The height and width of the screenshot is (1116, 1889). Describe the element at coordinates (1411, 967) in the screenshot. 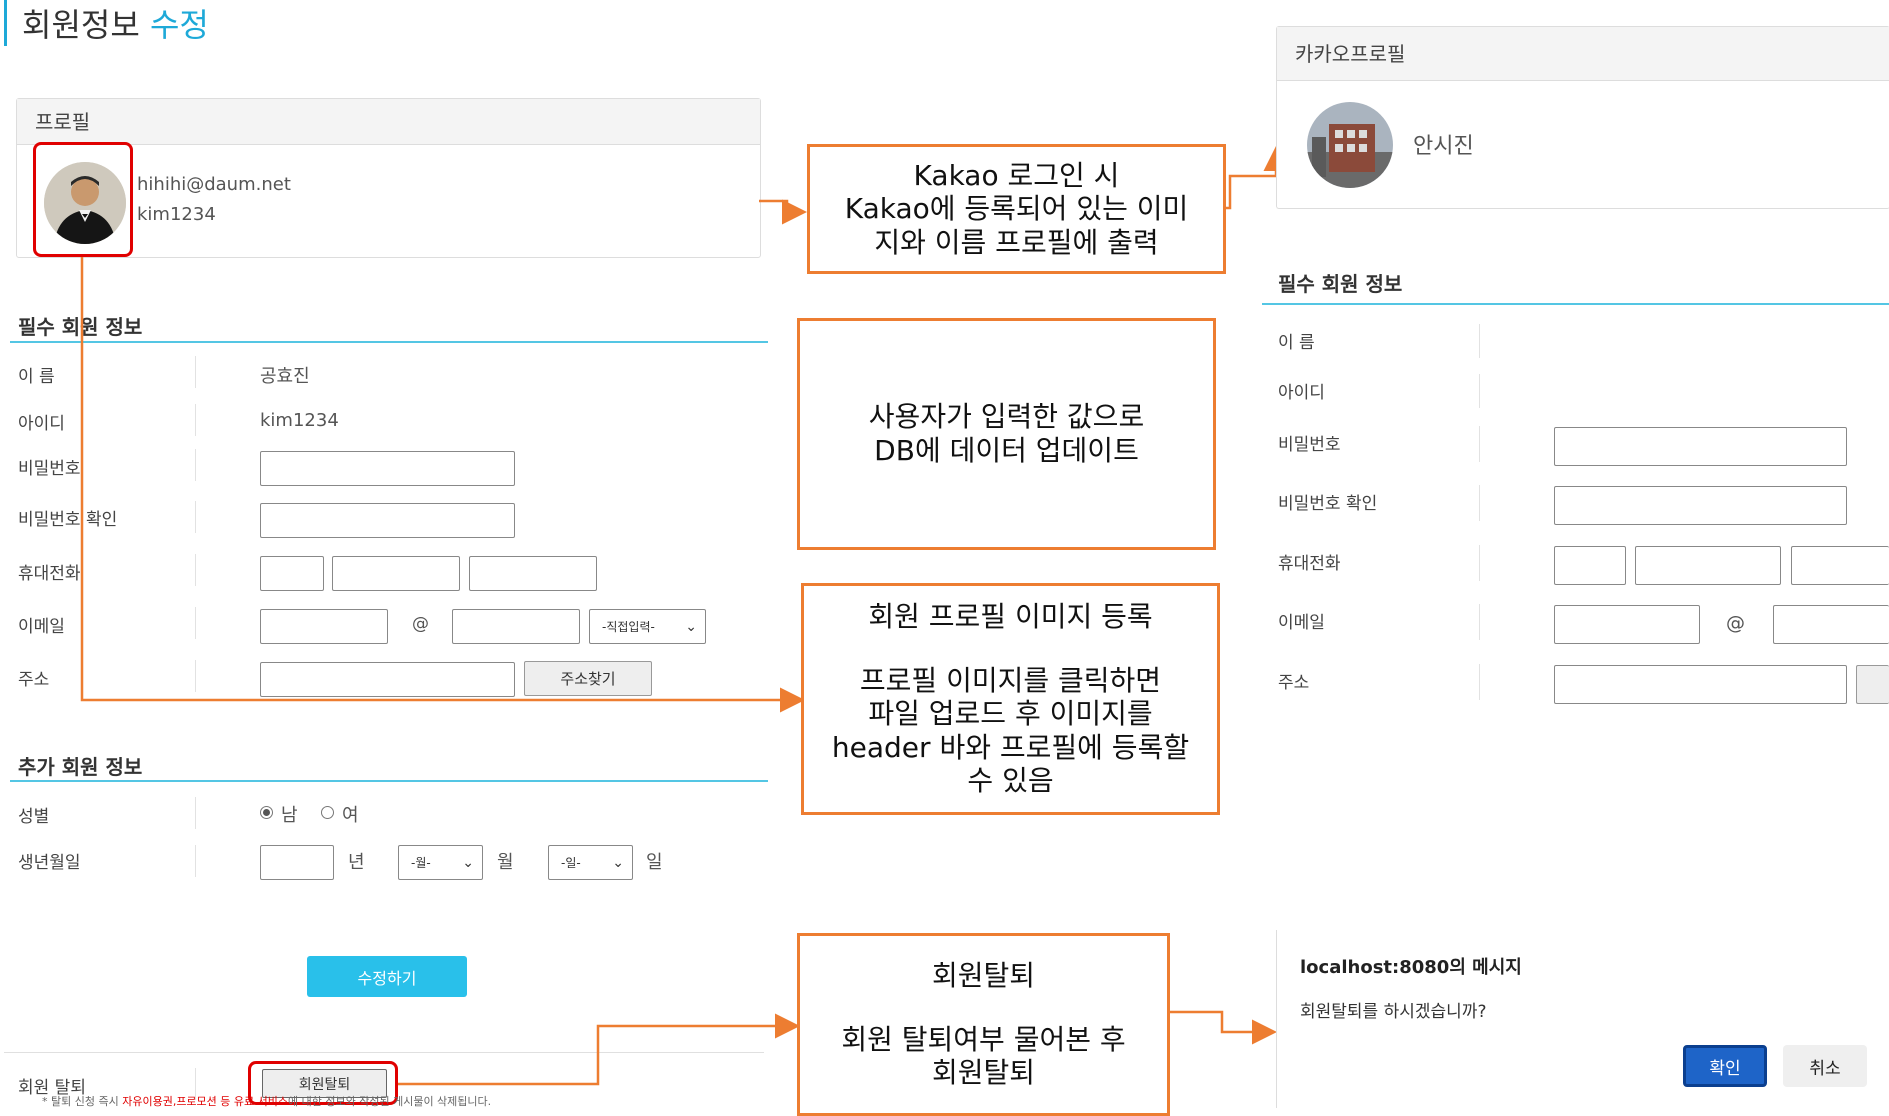

I see `dialog-title: localhost:8080의 메시지` at that location.